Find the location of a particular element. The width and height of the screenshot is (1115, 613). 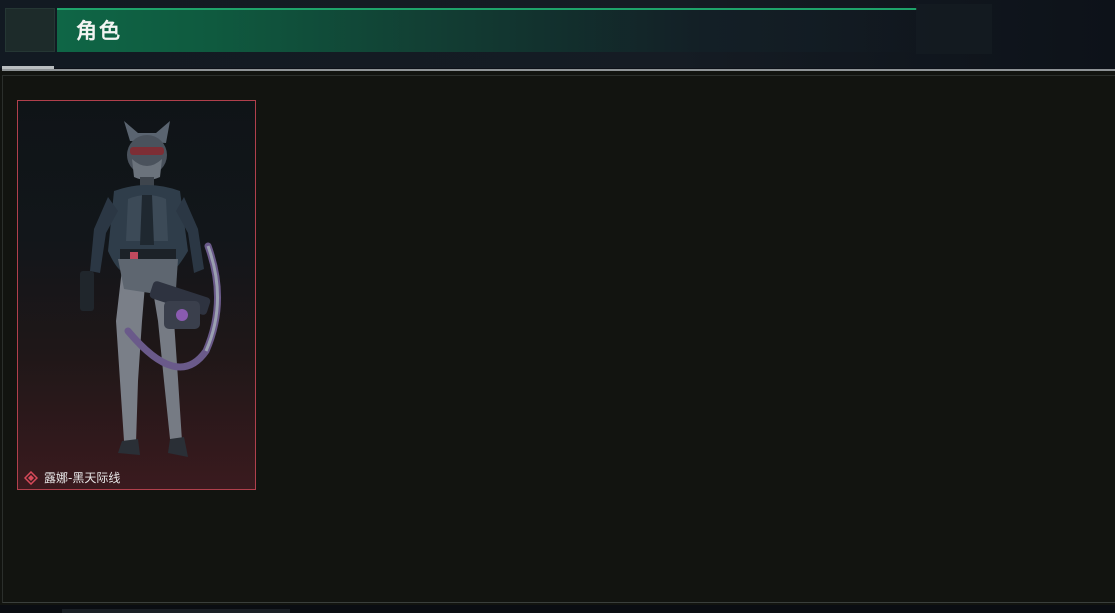

character-portrait-image is located at coordinates (151, 289).